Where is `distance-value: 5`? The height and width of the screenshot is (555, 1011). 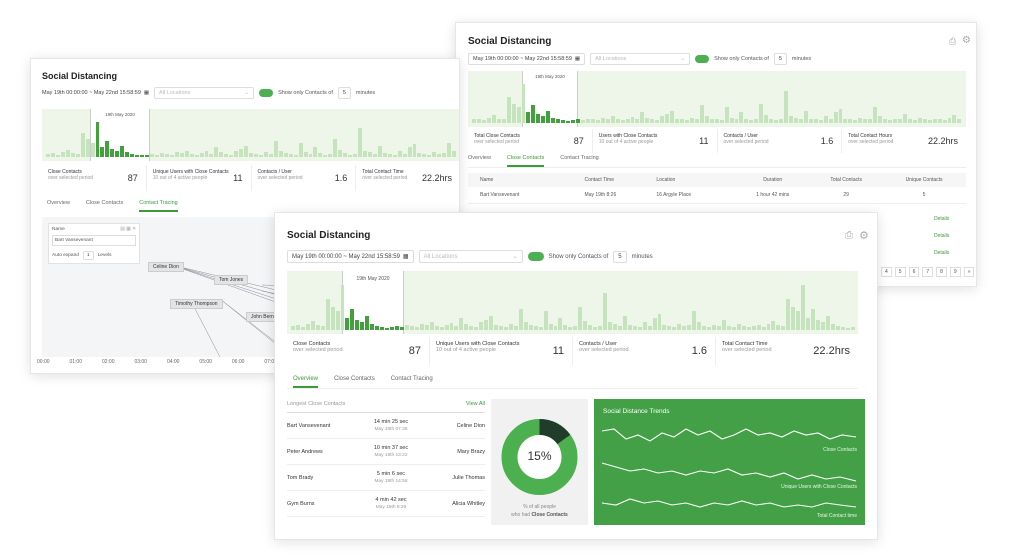
distance-value: 5 is located at coordinates (344, 93).